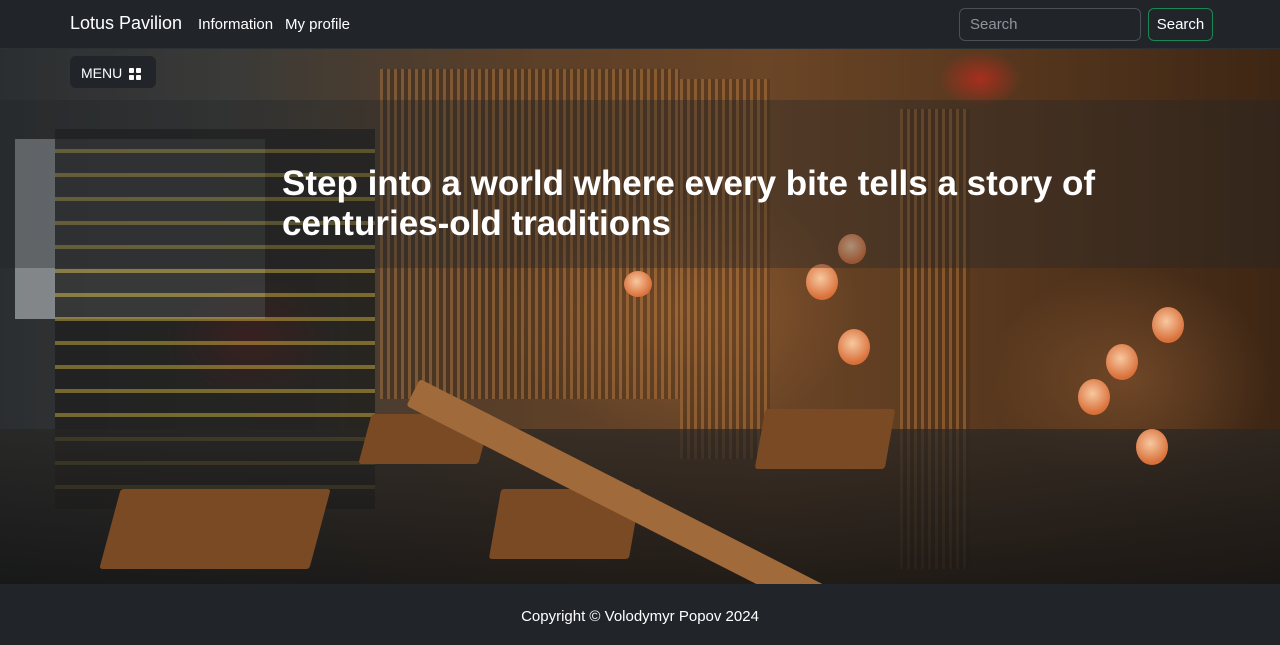 The image size is (1280, 645). What do you see at coordinates (102, 73) in the screenshot?
I see `menu-label: MENU` at bounding box center [102, 73].